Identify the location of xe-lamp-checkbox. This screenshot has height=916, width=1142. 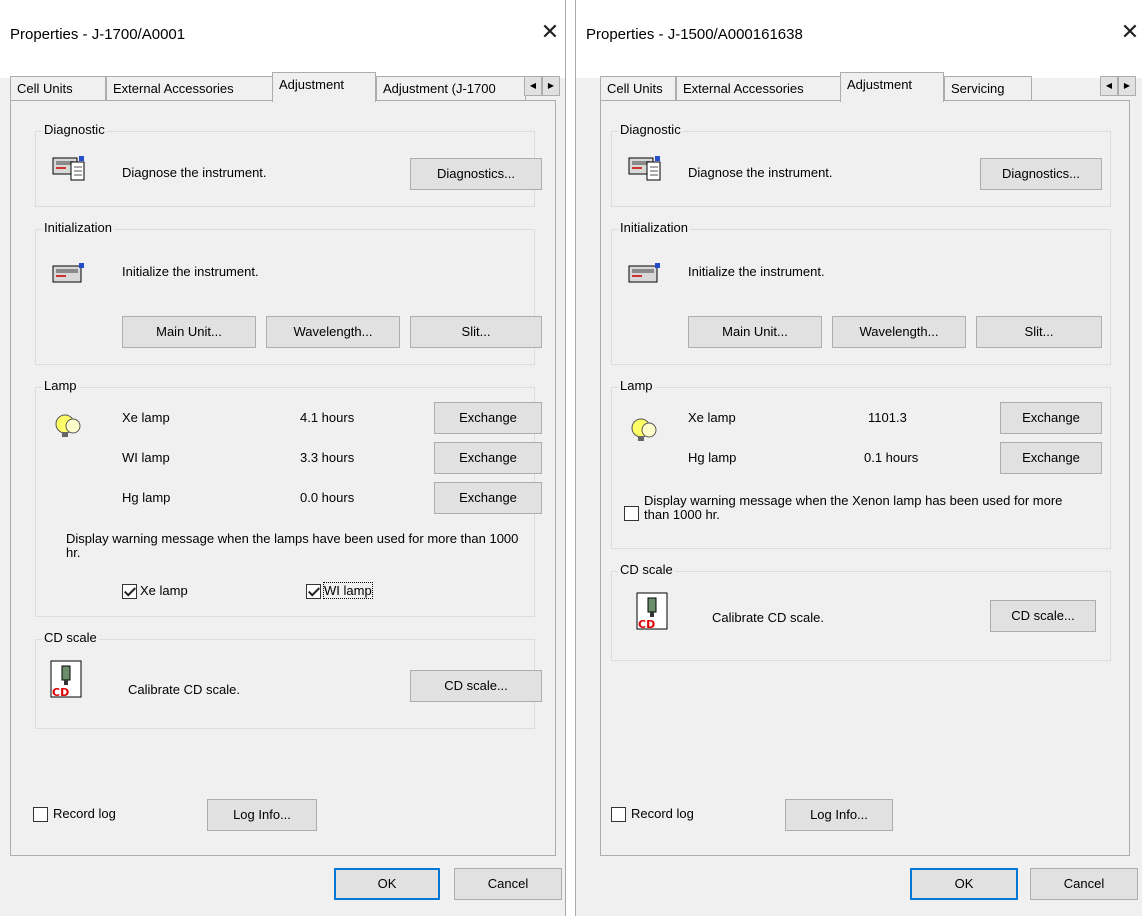
(129, 591).